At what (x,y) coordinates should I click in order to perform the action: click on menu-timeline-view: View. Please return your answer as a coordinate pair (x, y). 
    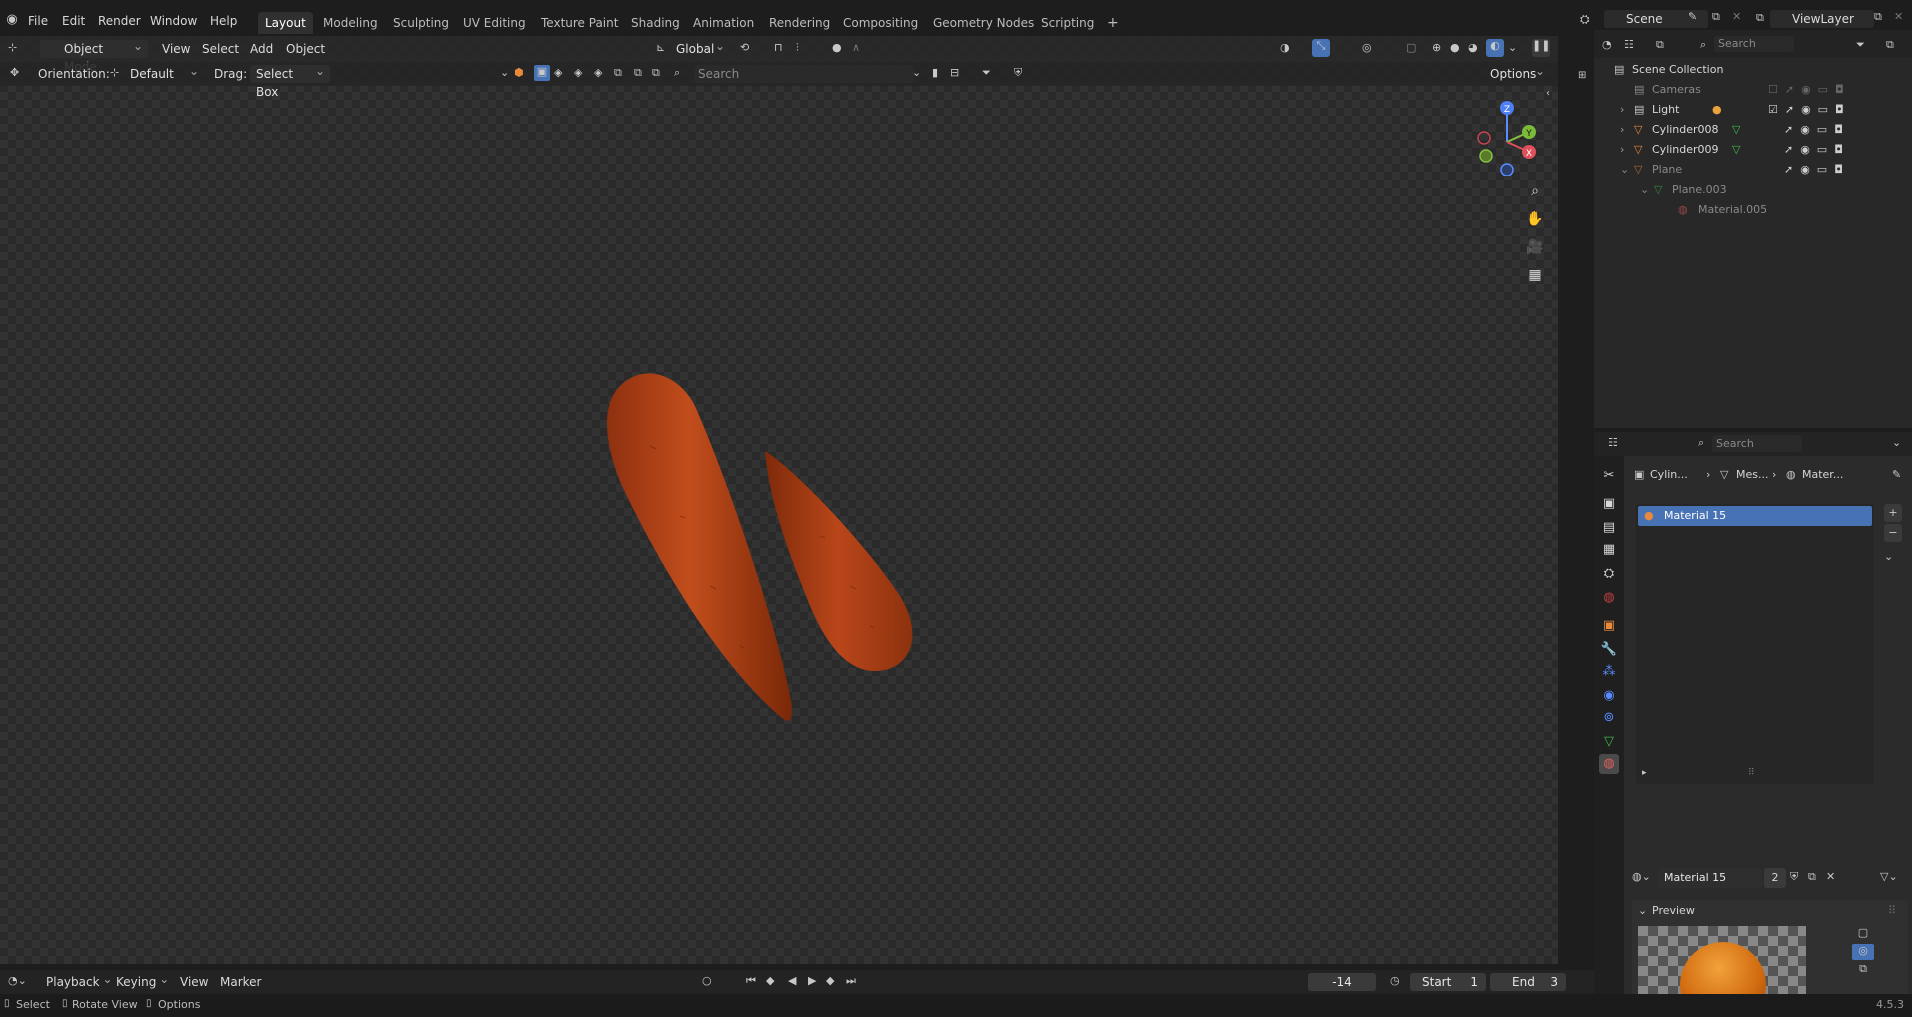
    Looking at the image, I should click on (194, 982).